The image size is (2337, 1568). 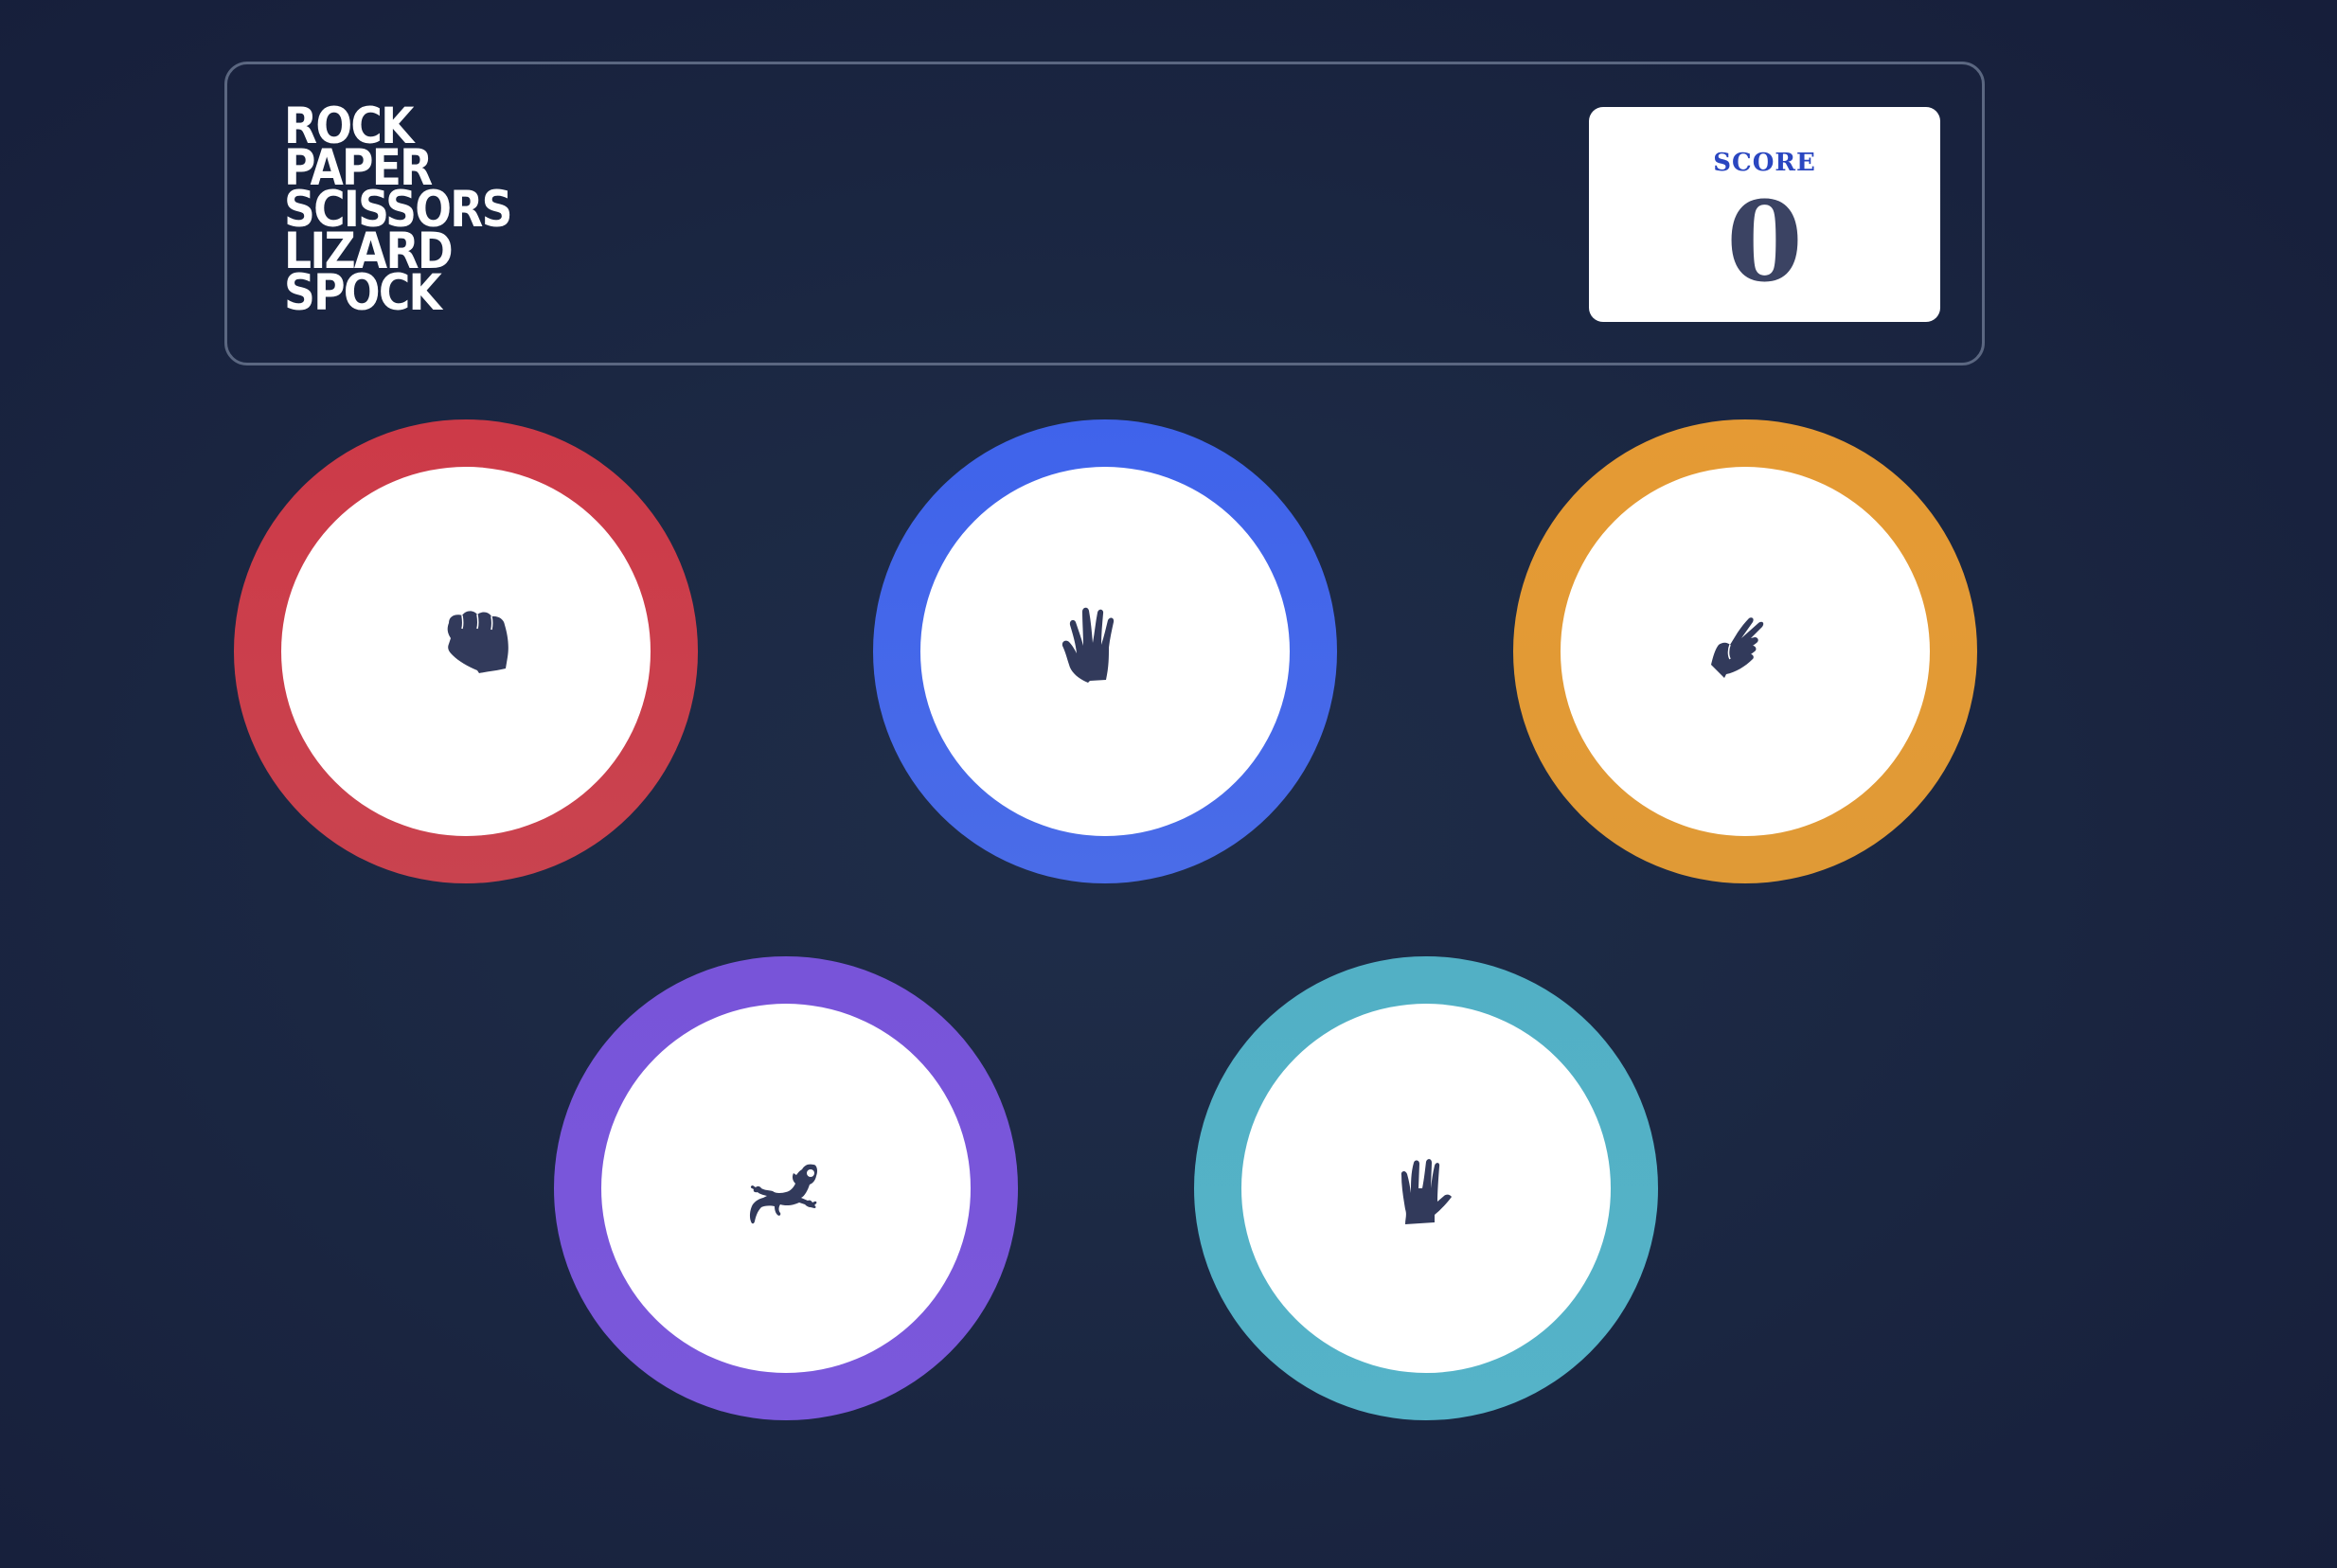 What do you see at coordinates (477, 642) in the screenshot?
I see `rock-fist-icon` at bounding box center [477, 642].